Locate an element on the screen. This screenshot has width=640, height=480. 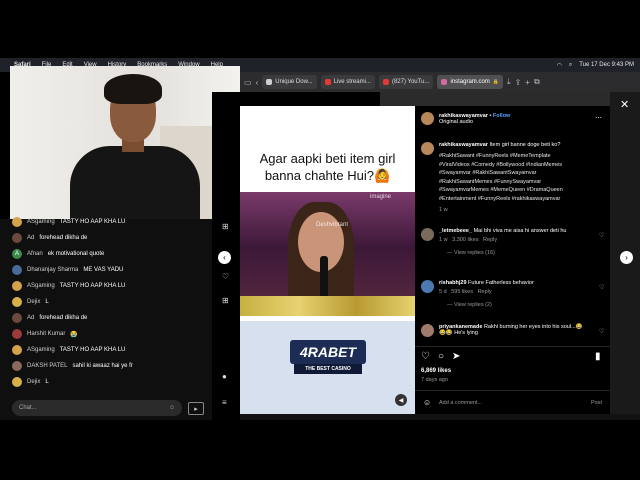
add-post-icon: ⊞ is located at coordinates (225, 300).